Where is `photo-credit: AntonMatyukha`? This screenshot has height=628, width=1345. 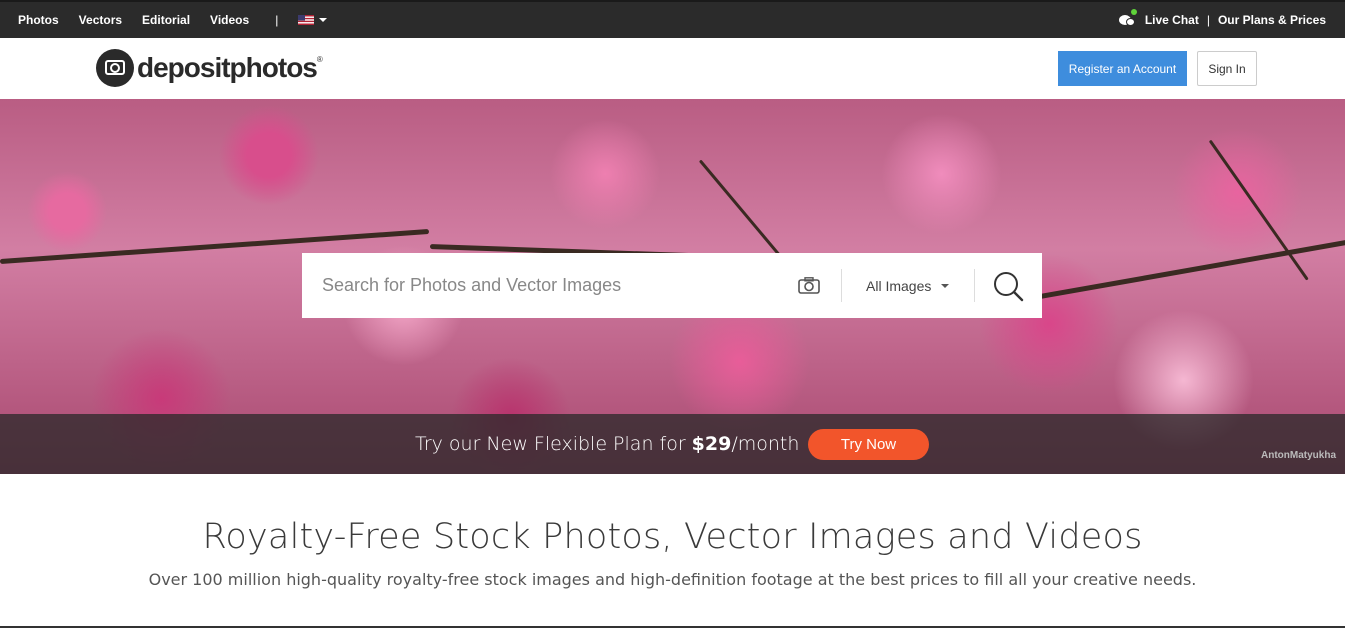 photo-credit: AntonMatyukha is located at coordinates (1298, 455).